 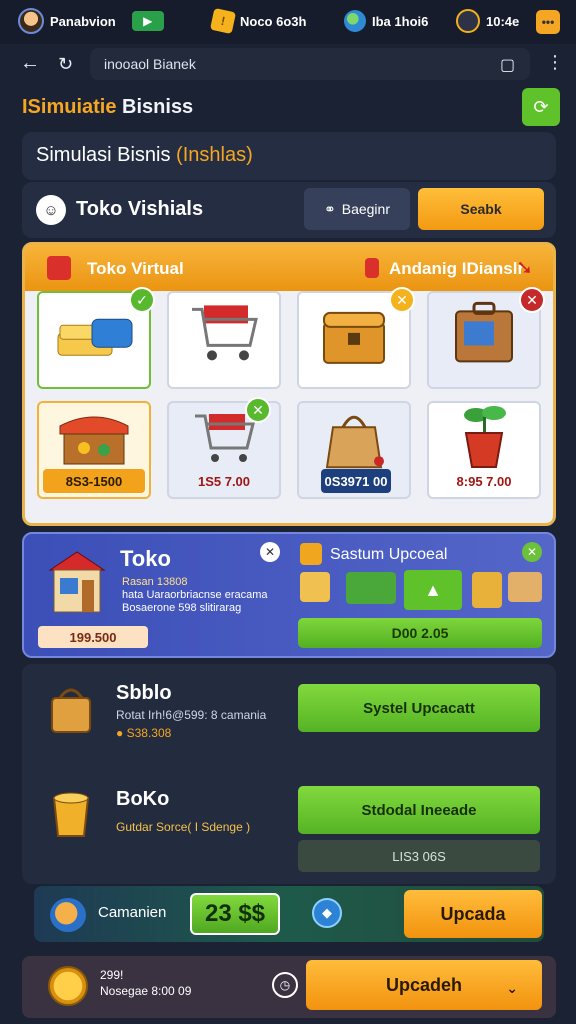 What do you see at coordinates (149, 733) in the screenshot?
I see `upgrade-item-cost-value: S38.308` at bounding box center [149, 733].